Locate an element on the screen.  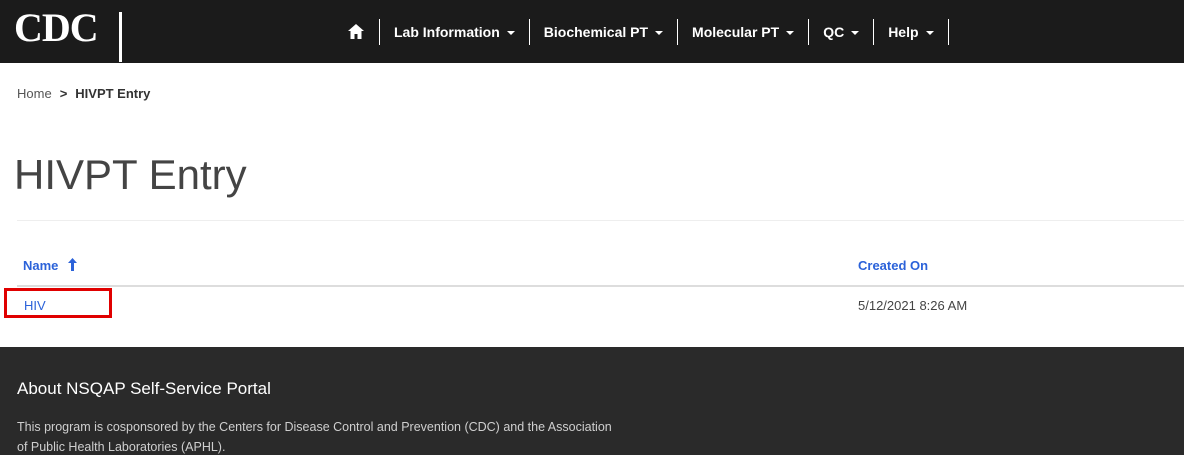
table-row-created-on: 5/12/2021 8:26 AM is located at coordinates (913, 305).